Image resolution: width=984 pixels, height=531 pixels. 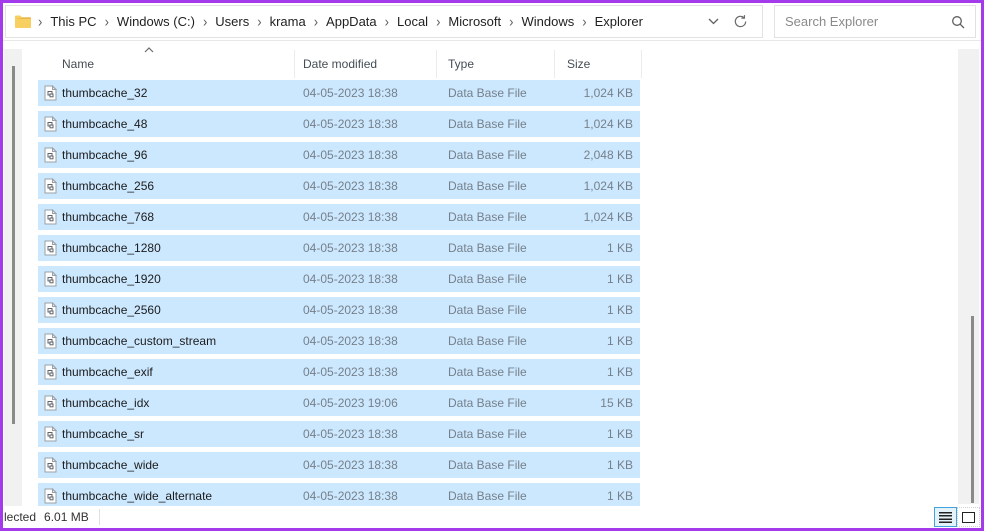 I want to click on view-toggles, so click(x=957, y=517).